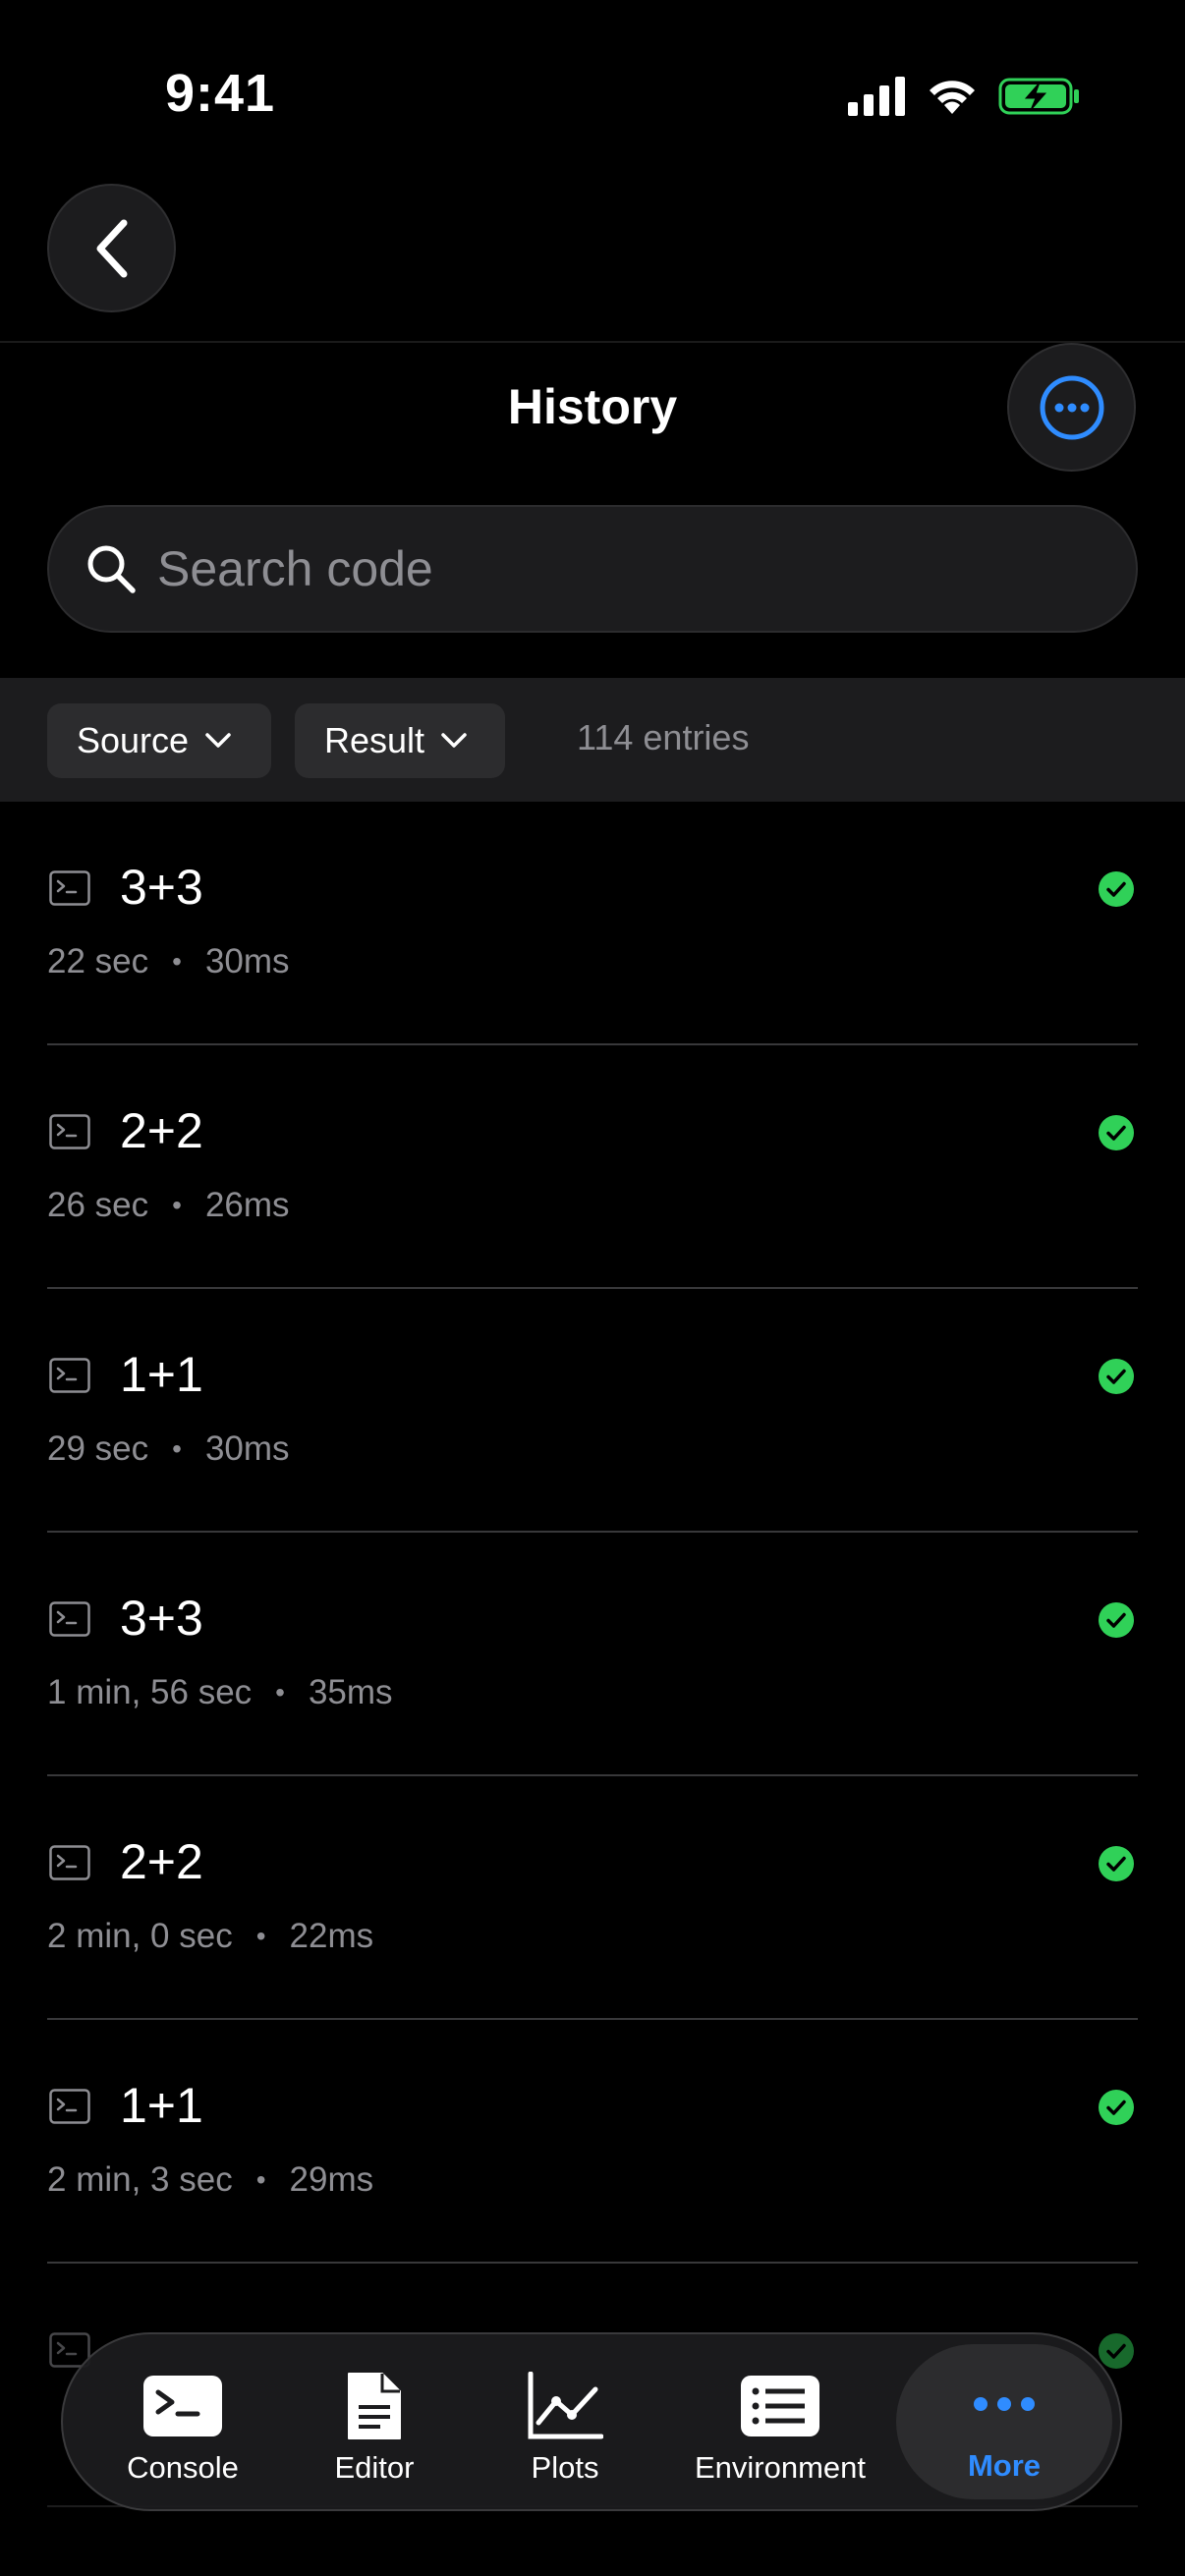 The width and height of the screenshot is (1185, 2576). I want to click on tab-more-label: More, so click(1005, 2465).